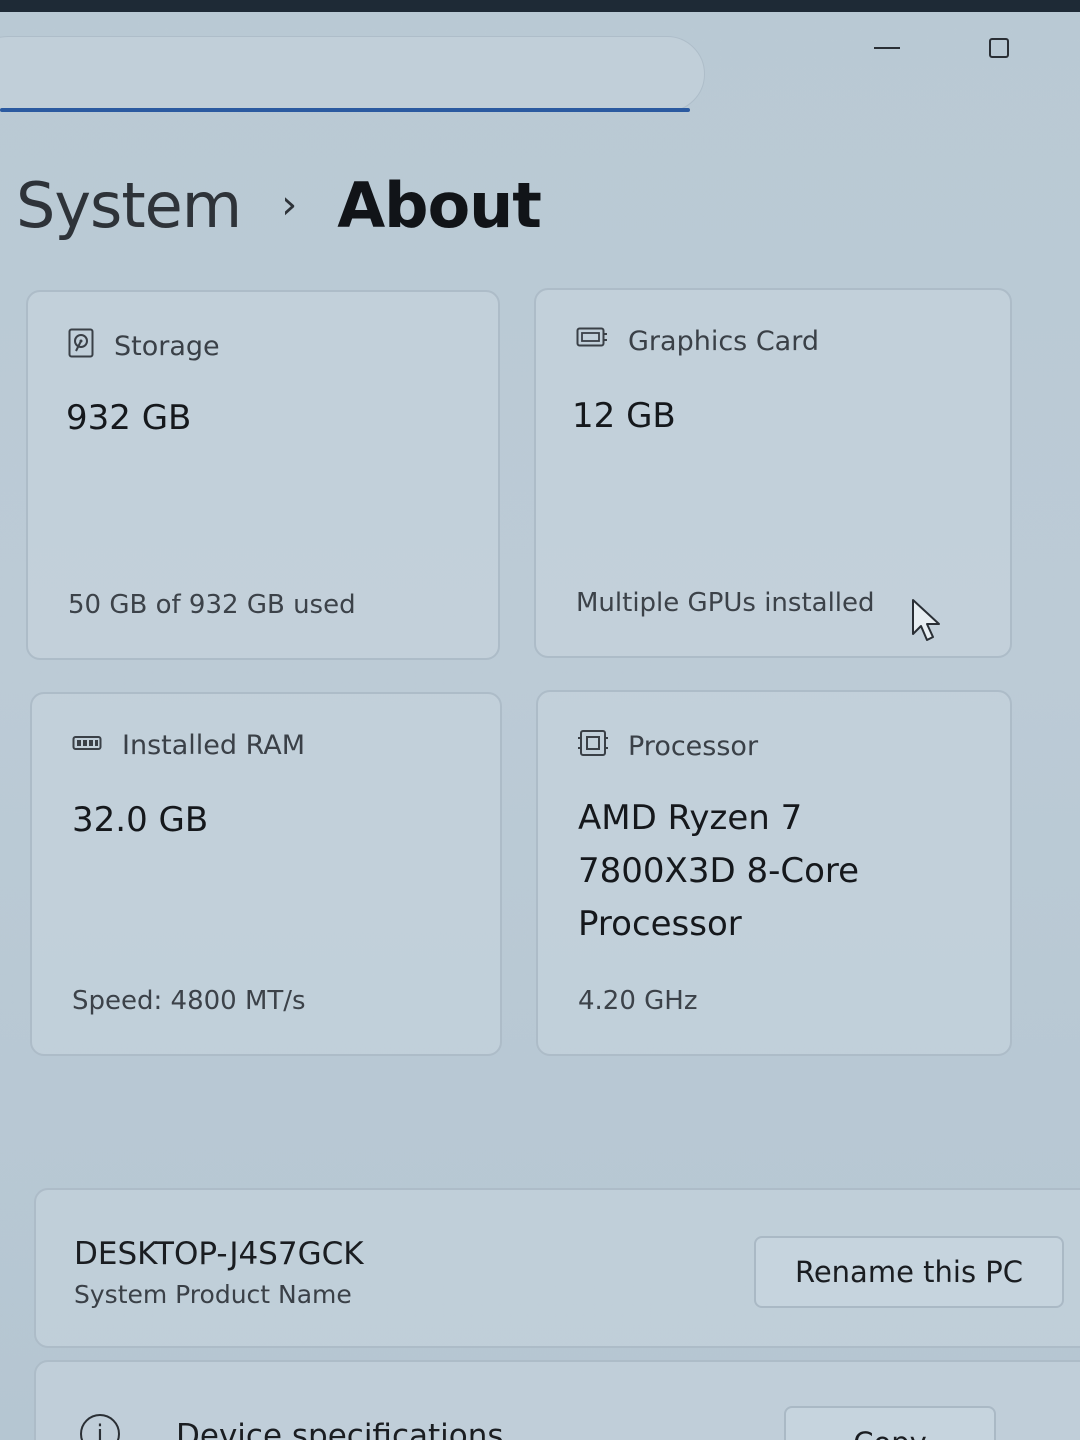  I want to click on page-title: About, so click(439, 205).